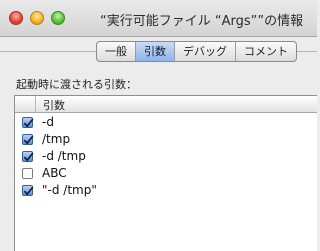 The image size is (320, 251). Describe the element at coordinates (35, 104) in the screenshot. I see `column-divider` at that location.